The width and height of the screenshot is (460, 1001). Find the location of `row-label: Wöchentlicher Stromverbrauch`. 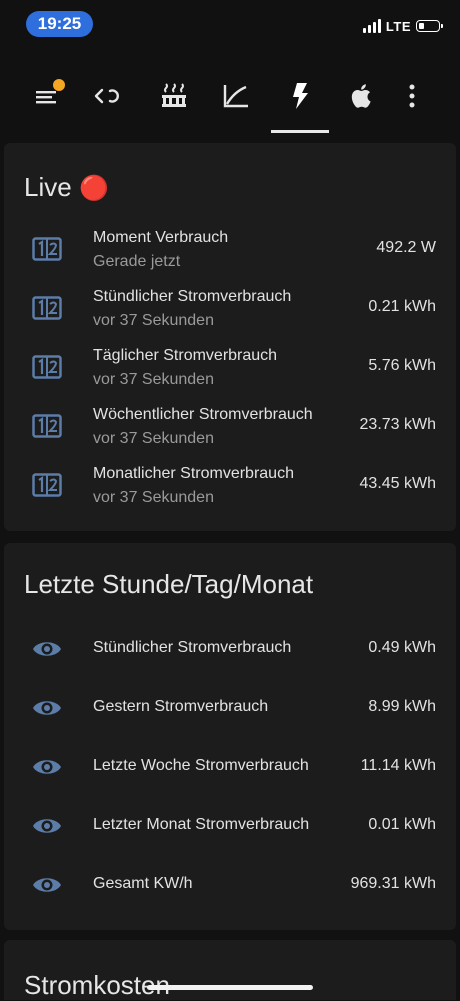

row-label: Wöchentlicher Stromverbrauch is located at coordinates (203, 414).